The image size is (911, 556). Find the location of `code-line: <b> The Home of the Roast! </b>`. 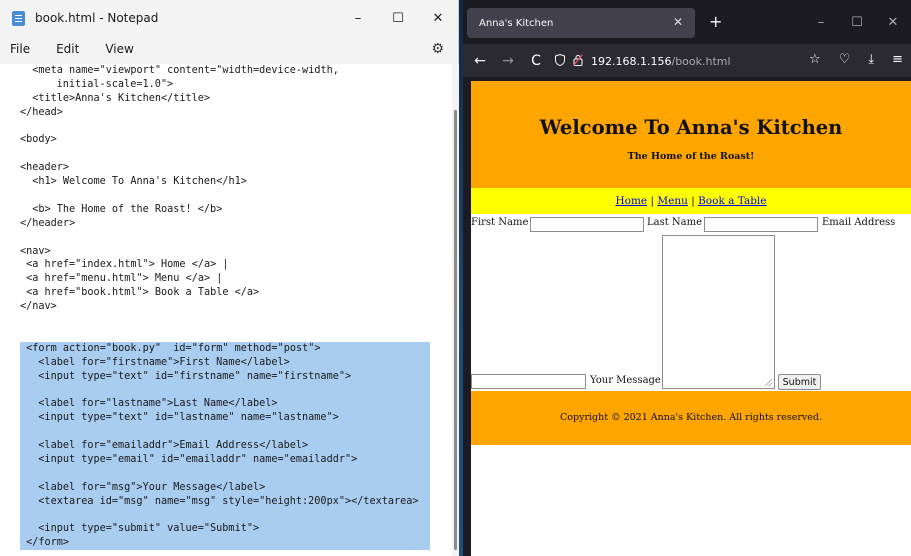

code-line: <b> The Home of the Roast! </b> is located at coordinates (127, 209).